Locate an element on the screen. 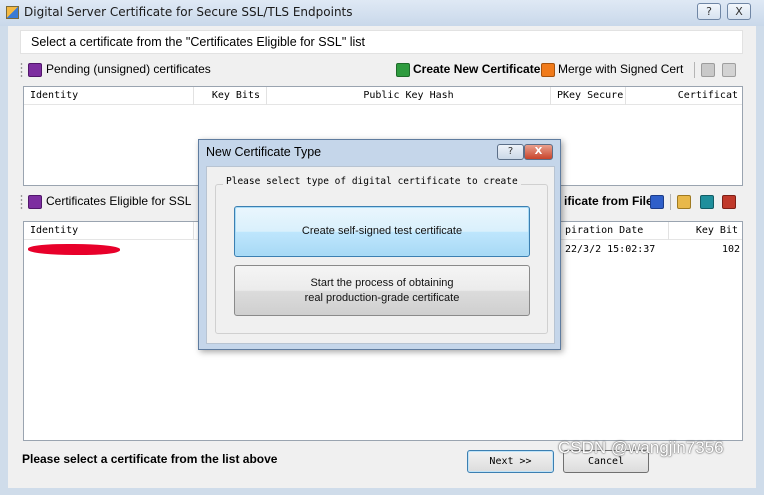 The image size is (764, 495). create-certificate-button: Create New Certificate is located at coordinates (476, 69).